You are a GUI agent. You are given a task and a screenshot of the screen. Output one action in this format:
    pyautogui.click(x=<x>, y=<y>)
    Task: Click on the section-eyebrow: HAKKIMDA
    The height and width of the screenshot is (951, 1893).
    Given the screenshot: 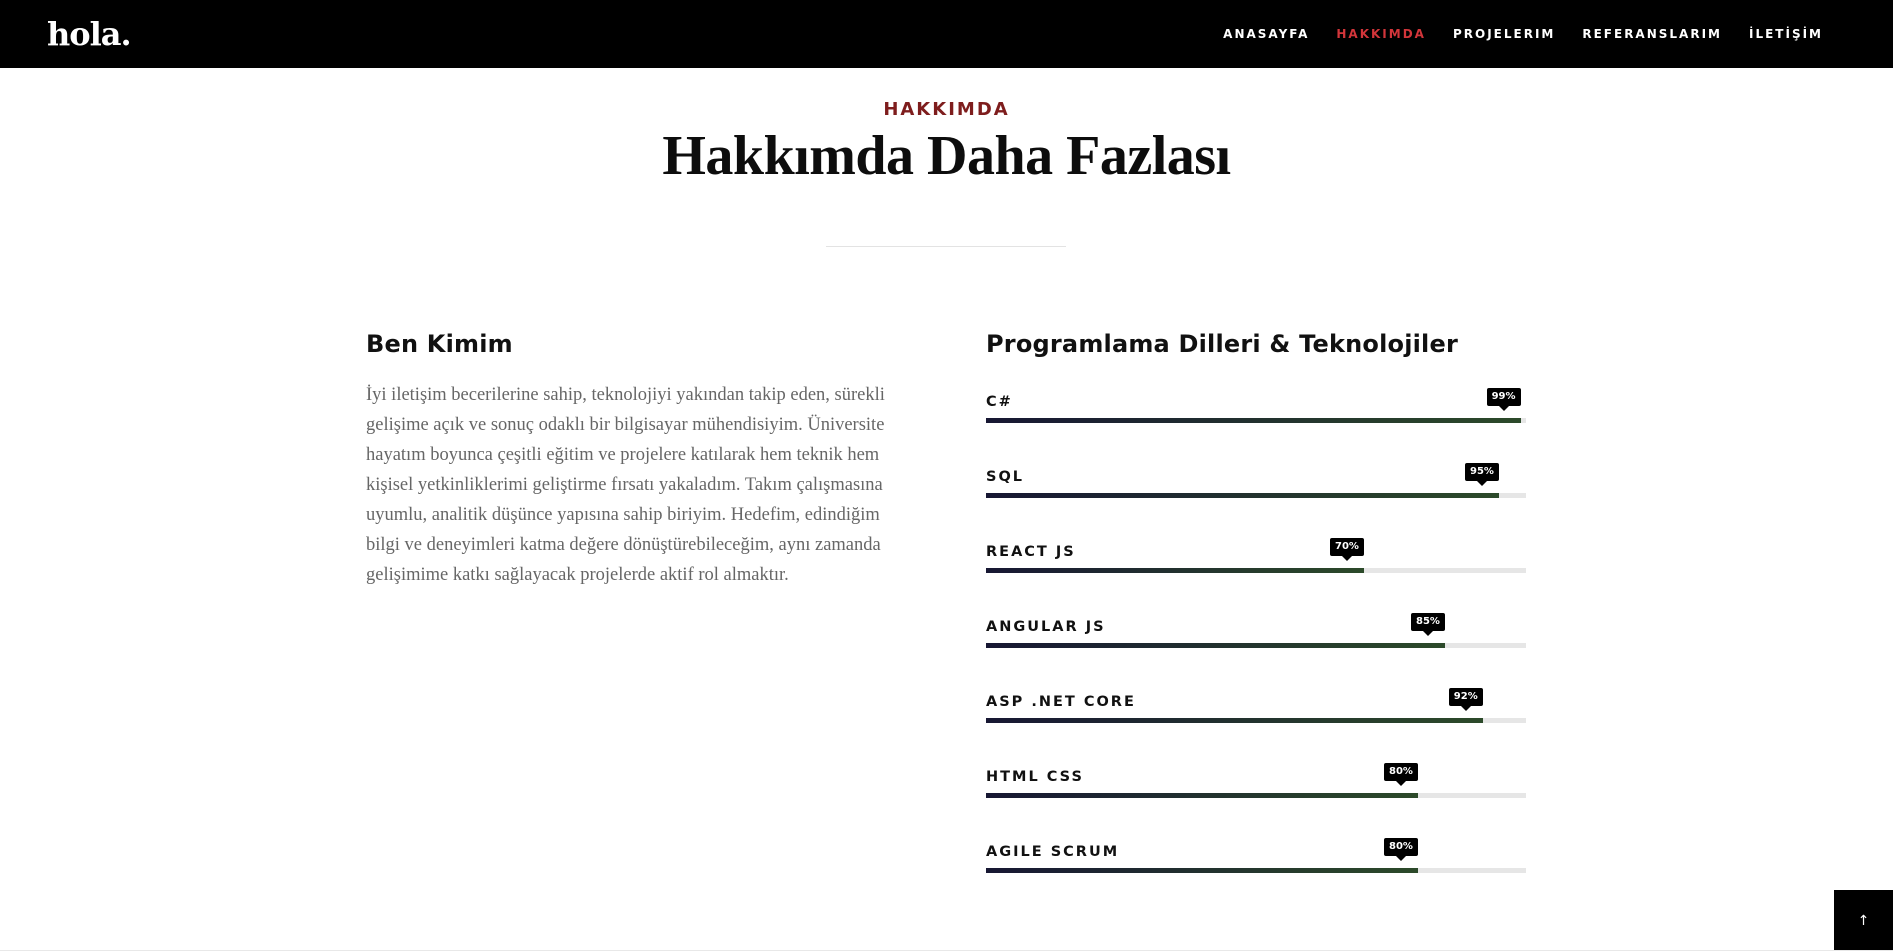 What is the action you would take?
    pyautogui.click(x=946, y=109)
    